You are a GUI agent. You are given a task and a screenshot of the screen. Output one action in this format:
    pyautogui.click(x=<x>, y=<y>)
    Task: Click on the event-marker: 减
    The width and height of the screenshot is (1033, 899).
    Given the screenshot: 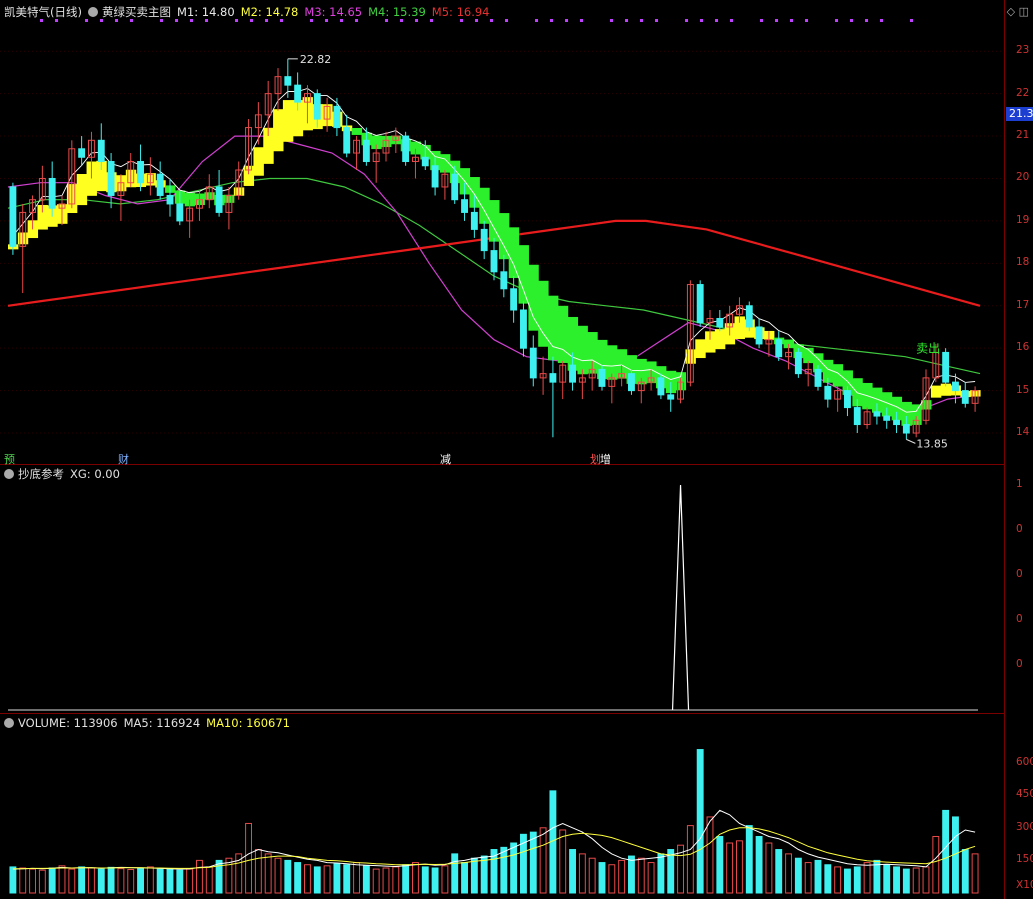 What is the action you would take?
    pyautogui.click(x=445, y=459)
    